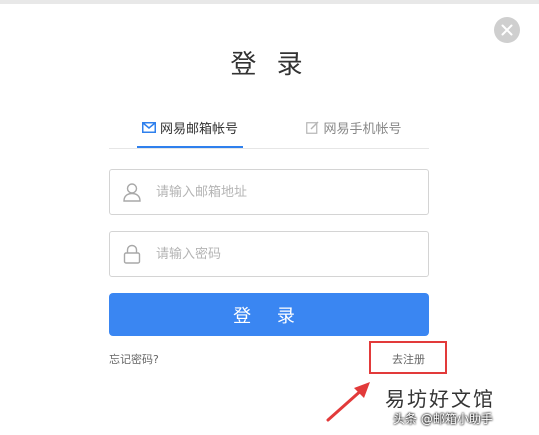 The height and width of the screenshot is (435, 539). I want to click on dialog-title: 登 录, so click(269, 65).